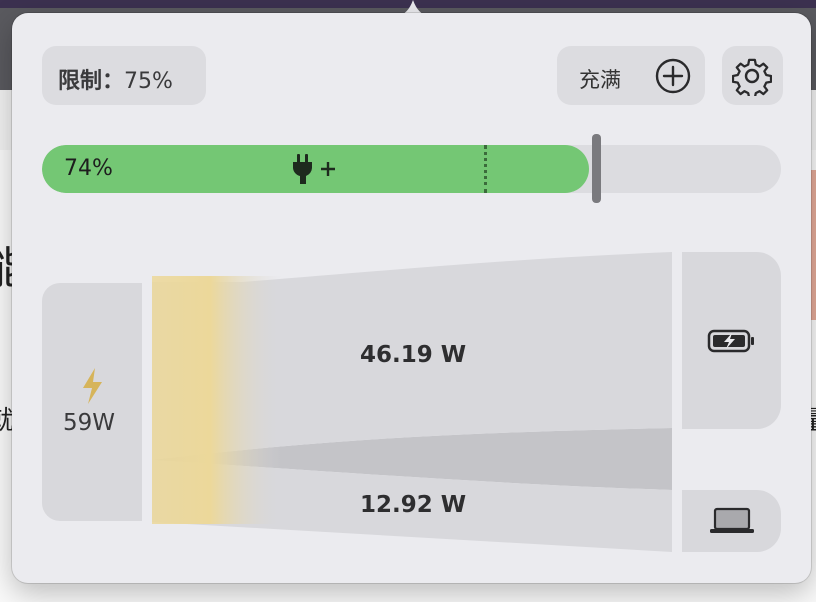 The image size is (816, 602). What do you see at coordinates (413, 355) in the screenshot?
I see `battery-watts: 46.19 W` at bounding box center [413, 355].